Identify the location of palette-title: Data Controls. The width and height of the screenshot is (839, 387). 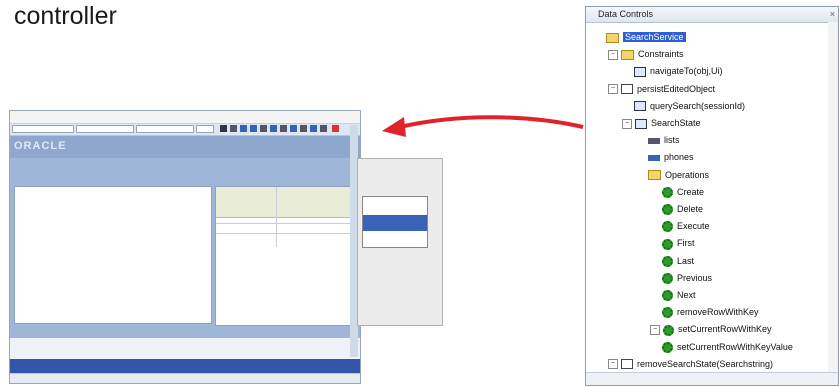
(626, 14).